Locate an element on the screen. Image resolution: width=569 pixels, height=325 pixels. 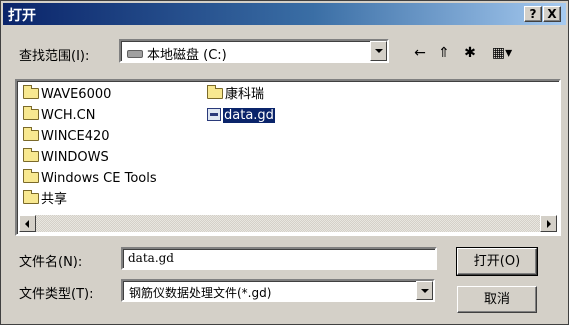
lookin-dropdown-button is located at coordinates (378, 51).